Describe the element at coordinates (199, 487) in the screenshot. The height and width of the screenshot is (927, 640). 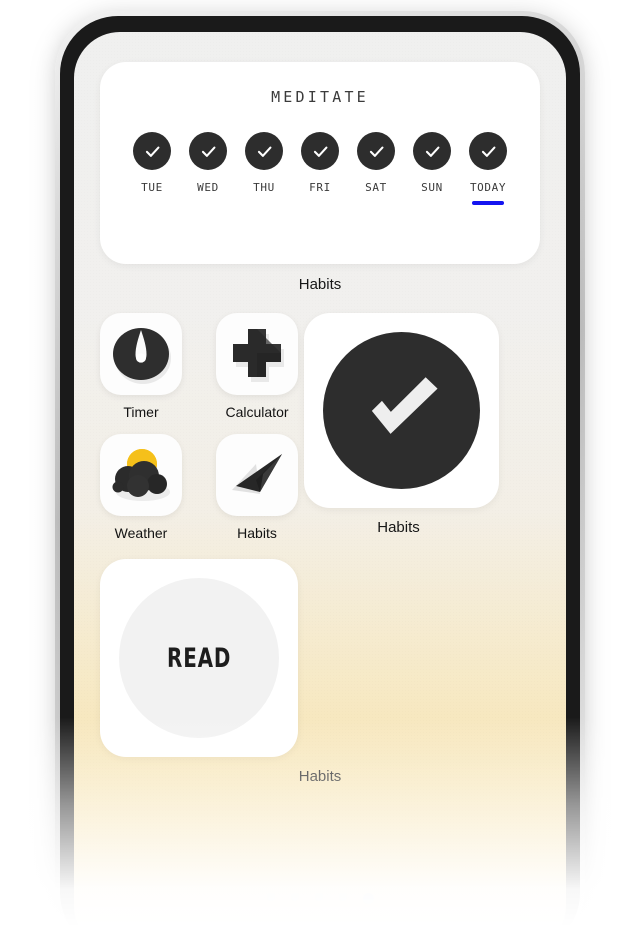
I see `app-row-2: Weather Habits` at that location.